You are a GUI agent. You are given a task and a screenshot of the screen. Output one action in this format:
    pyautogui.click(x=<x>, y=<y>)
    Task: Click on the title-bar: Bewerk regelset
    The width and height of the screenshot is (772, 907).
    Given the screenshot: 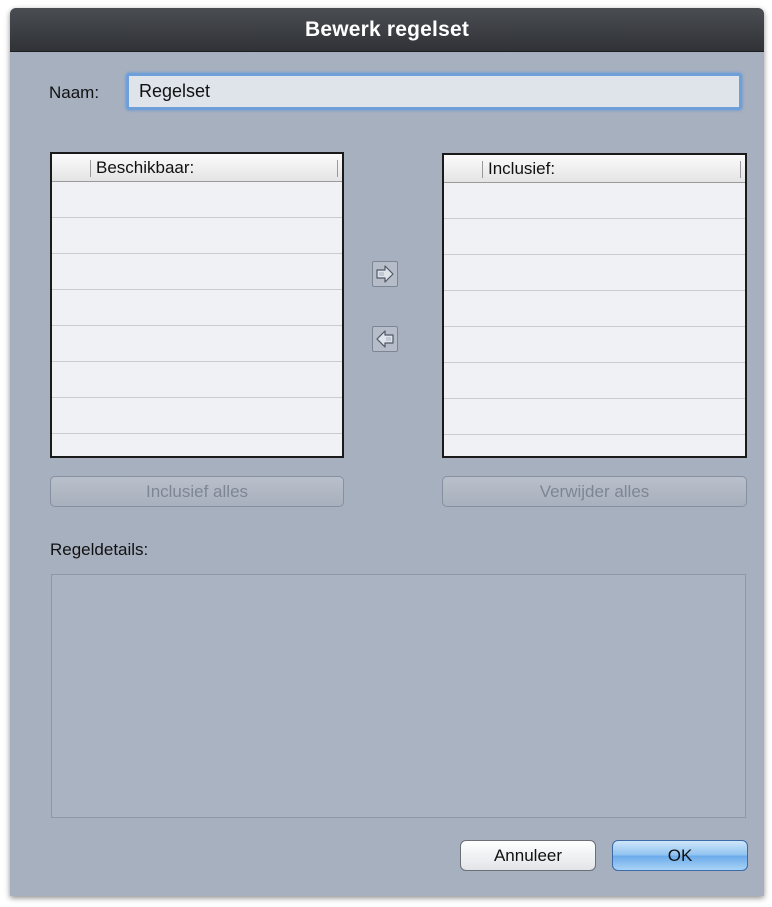 What is the action you would take?
    pyautogui.click(x=387, y=30)
    